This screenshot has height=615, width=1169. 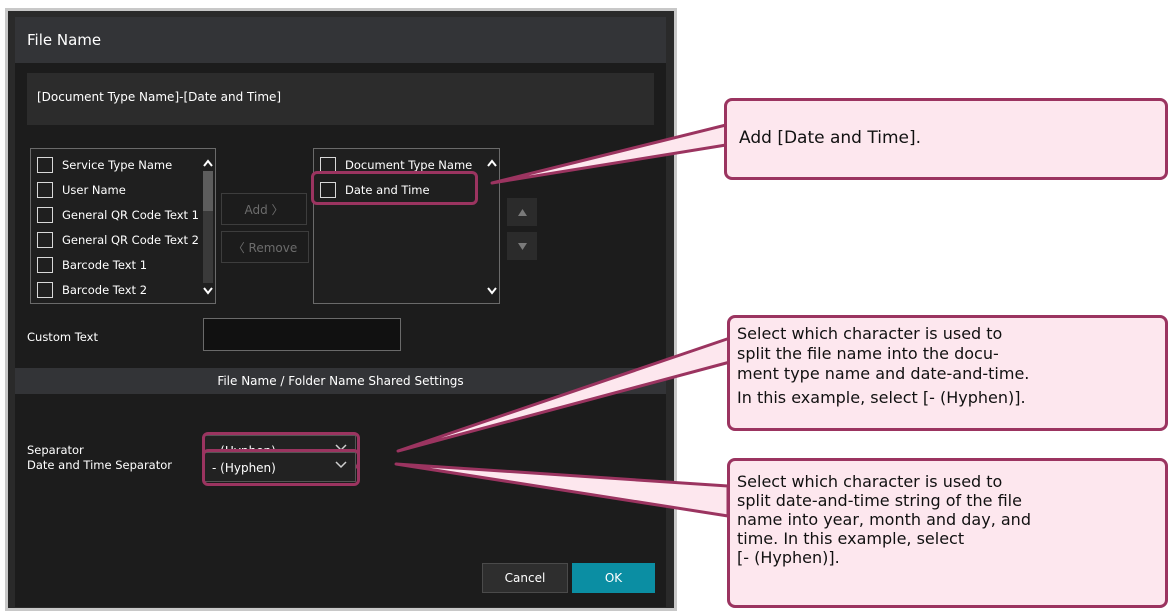 I want to click on callout-text: [- (Hyphen)]., so click(x=788, y=557).